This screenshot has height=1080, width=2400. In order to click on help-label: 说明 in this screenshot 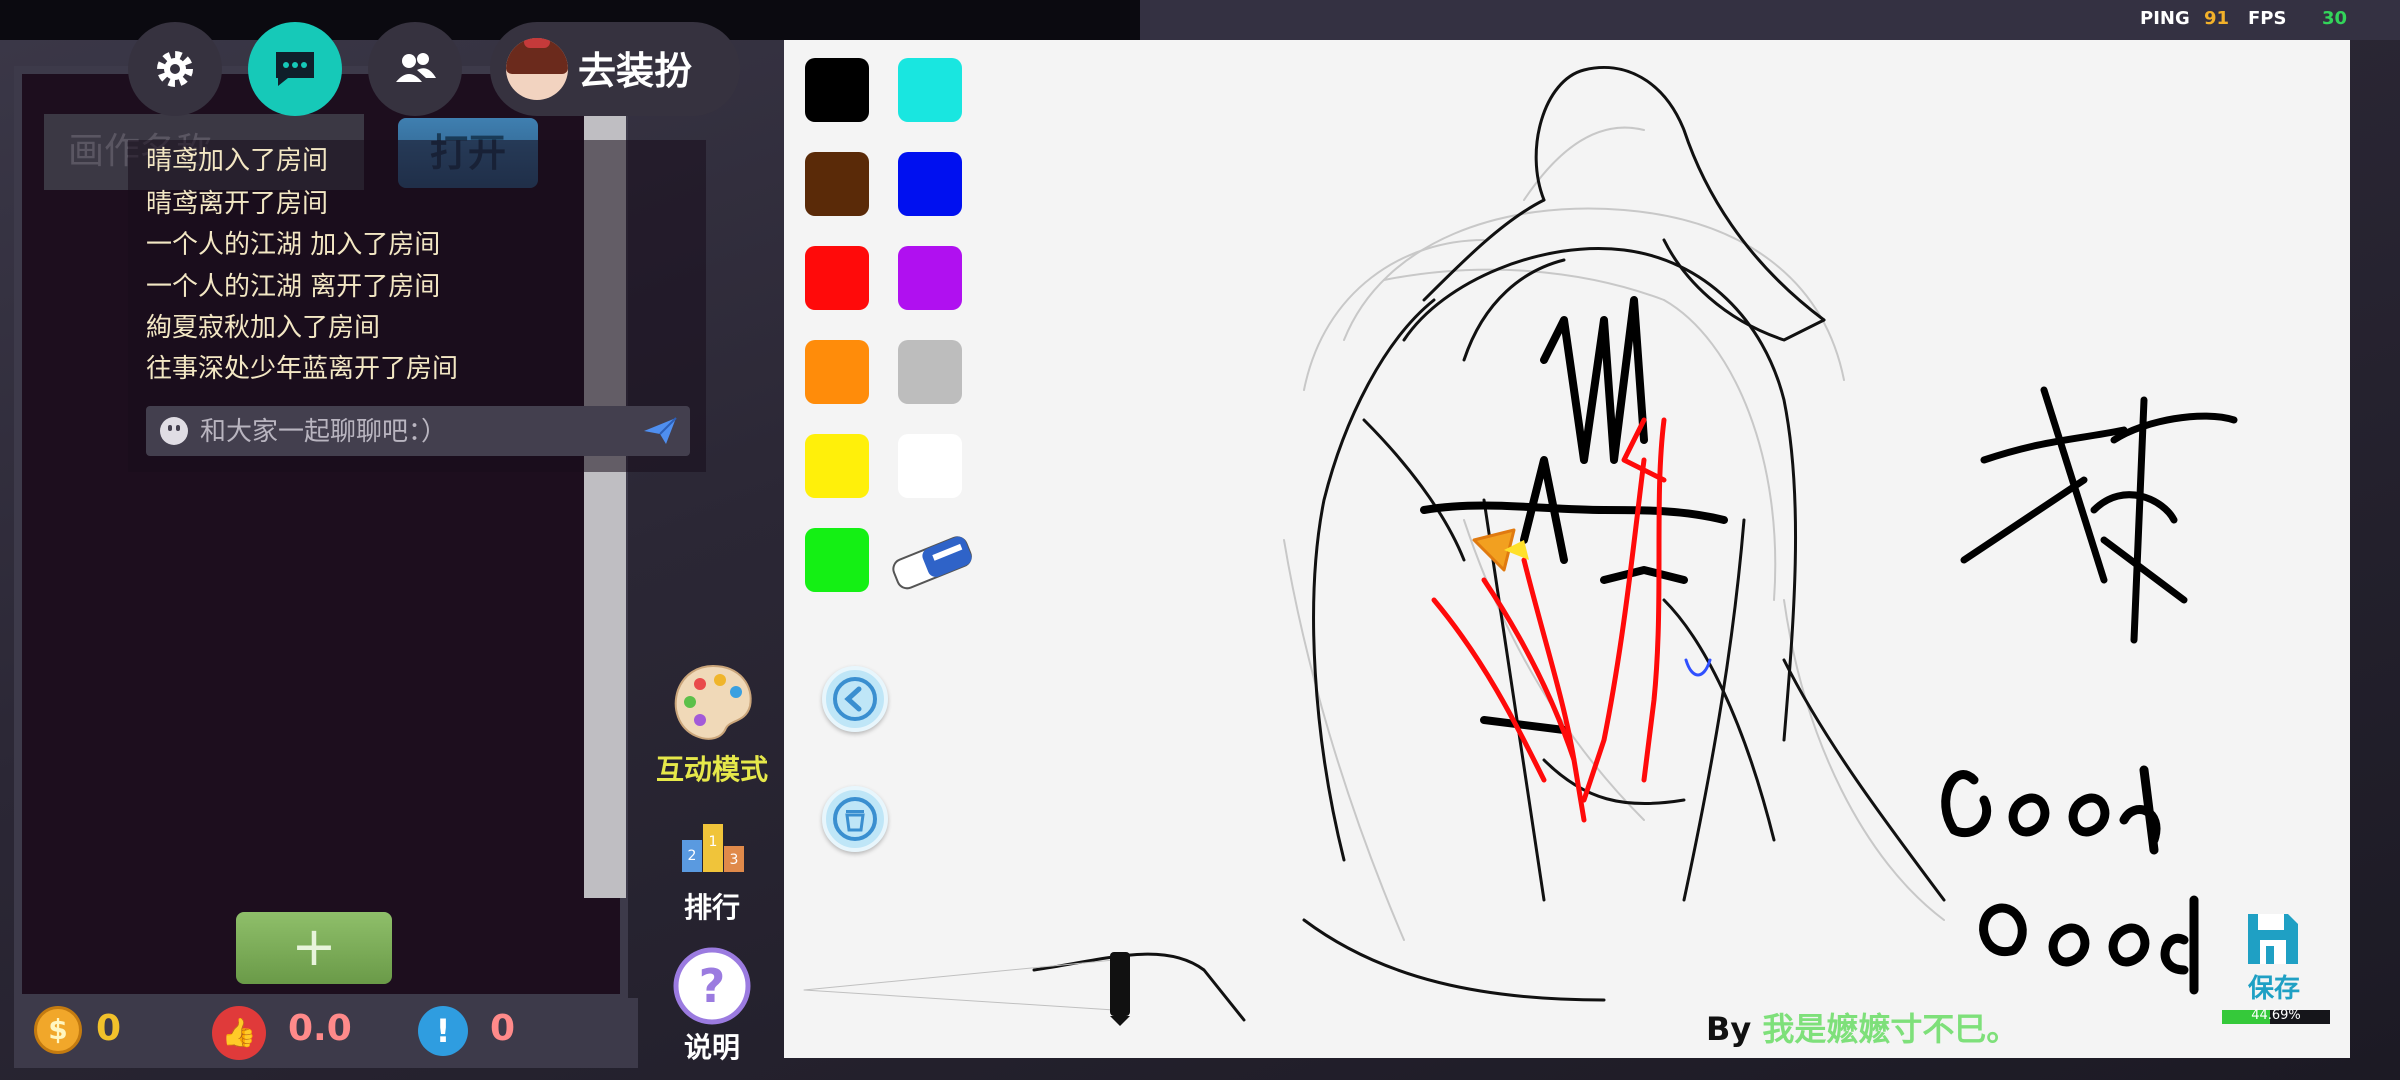, I will do `click(711, 1047)`.